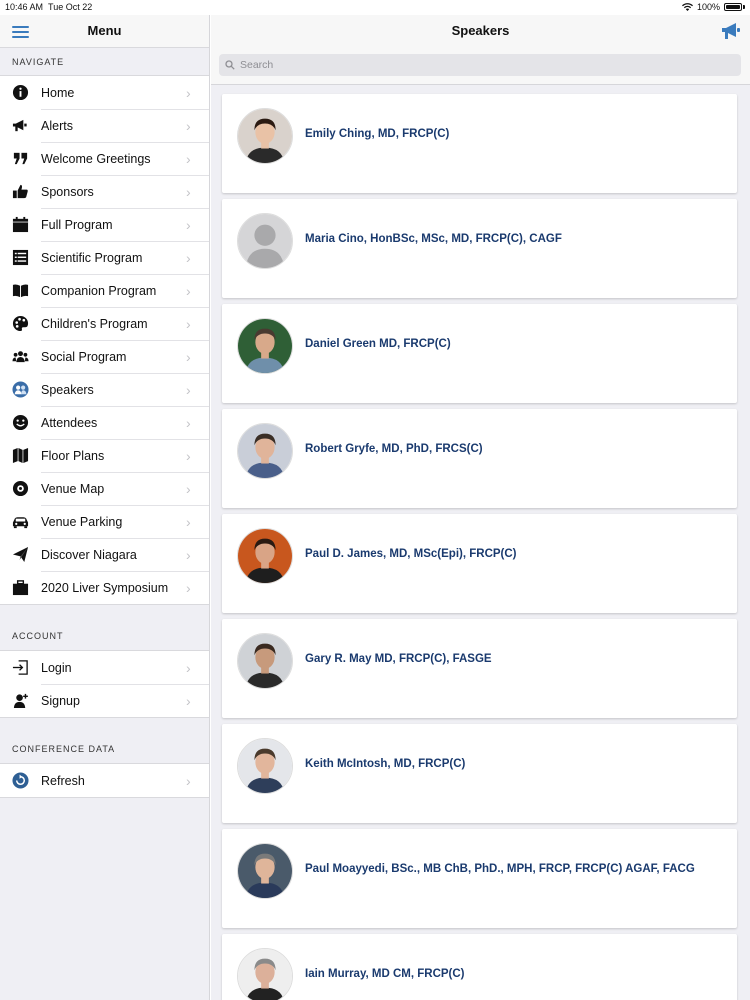 The image size is (750, 1000). Describe the element at coordinates (411, 554) in the screenshot. I see `speaker-name: Paul D. James, MD, MSc(Epi), FRCP(C)` at that location.